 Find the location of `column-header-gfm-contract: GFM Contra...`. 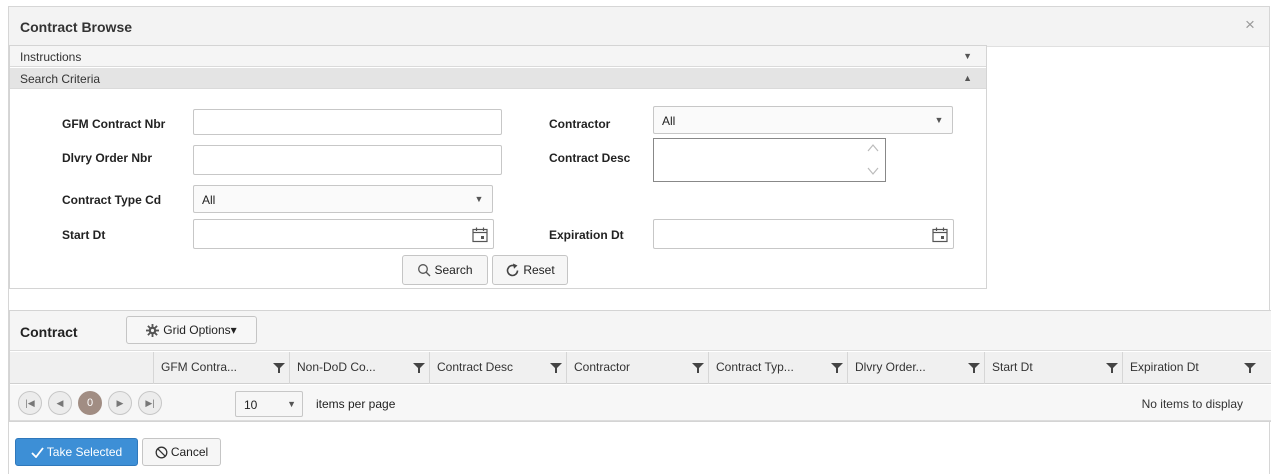

column-header-gfm-contract: GFM Contra... is located at coordinates (221, 368).